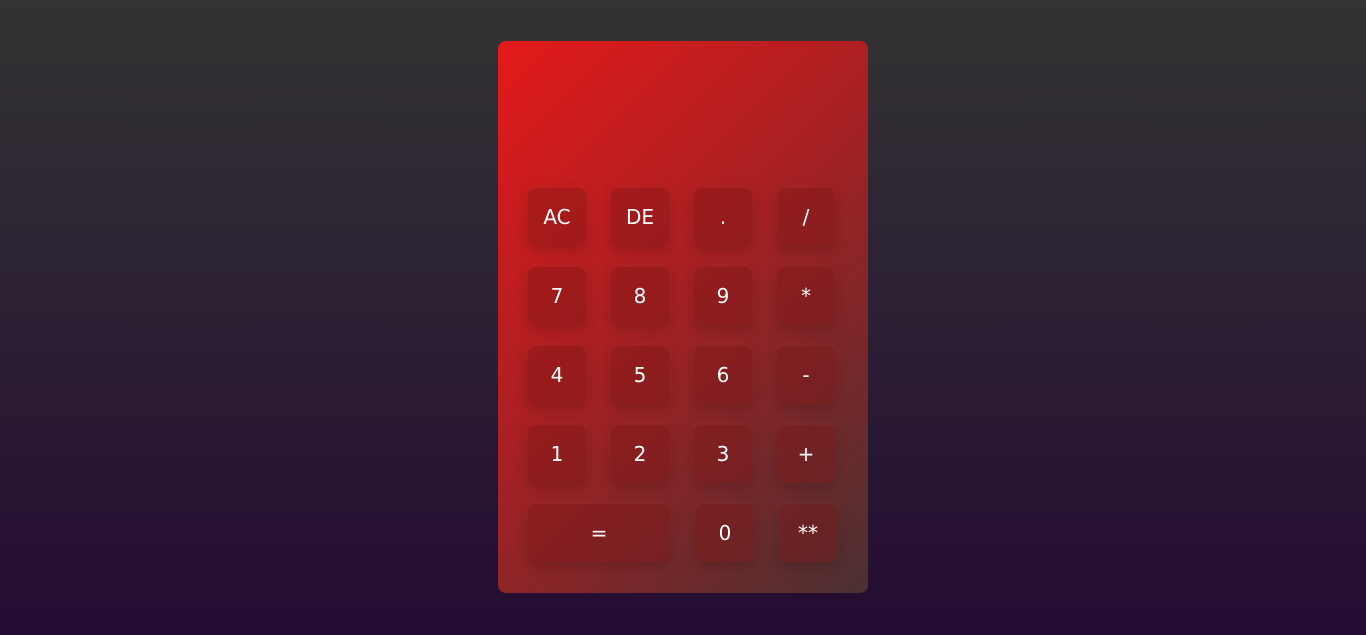 The height and width of the screenshot is (635, 1366). I want to click on digit-4-button: 4, so click(557, 375).